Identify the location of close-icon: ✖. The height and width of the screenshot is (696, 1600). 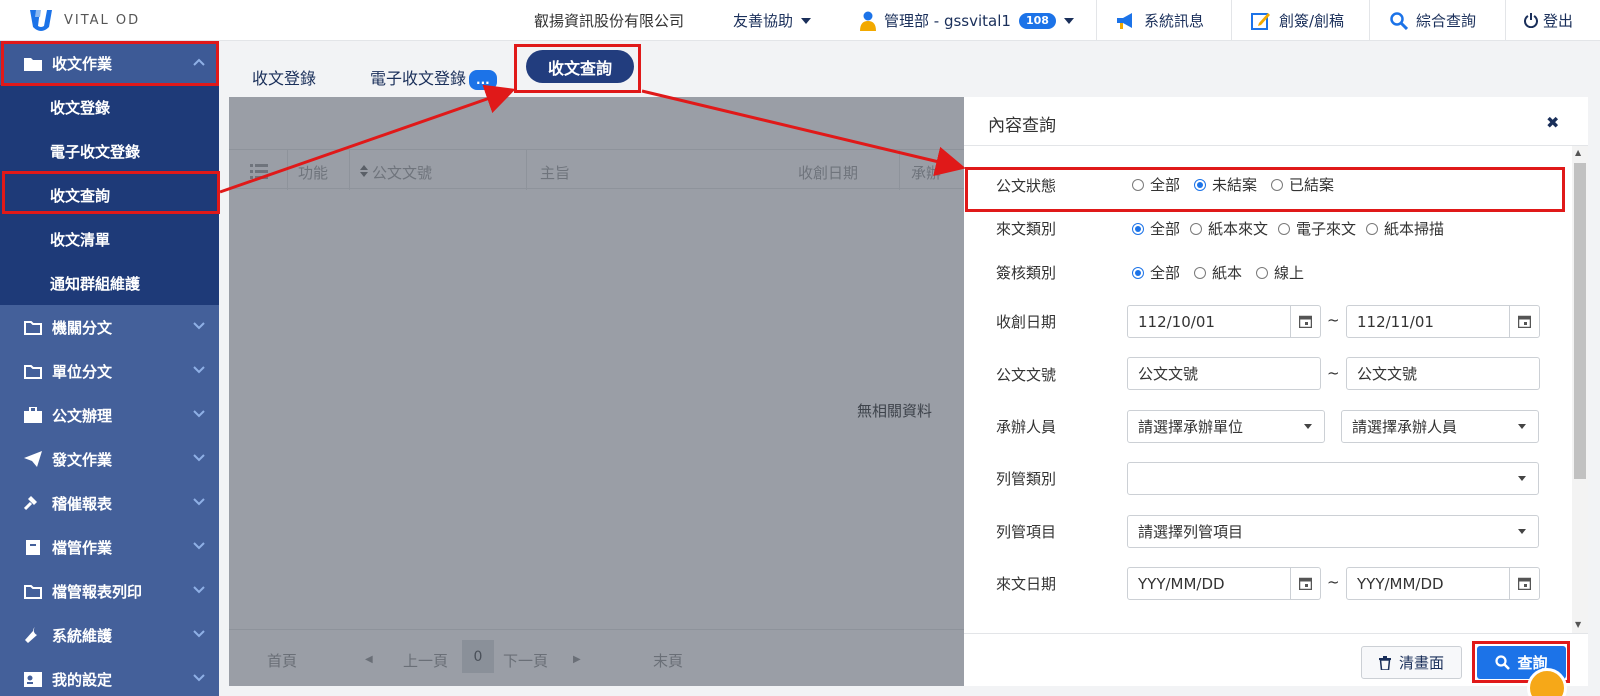
(1552, 122).